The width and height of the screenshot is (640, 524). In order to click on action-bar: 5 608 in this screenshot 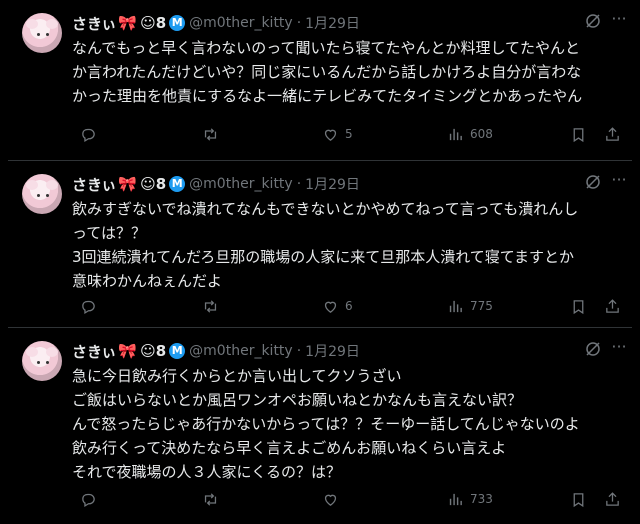, I will do `click(348, 134)`.